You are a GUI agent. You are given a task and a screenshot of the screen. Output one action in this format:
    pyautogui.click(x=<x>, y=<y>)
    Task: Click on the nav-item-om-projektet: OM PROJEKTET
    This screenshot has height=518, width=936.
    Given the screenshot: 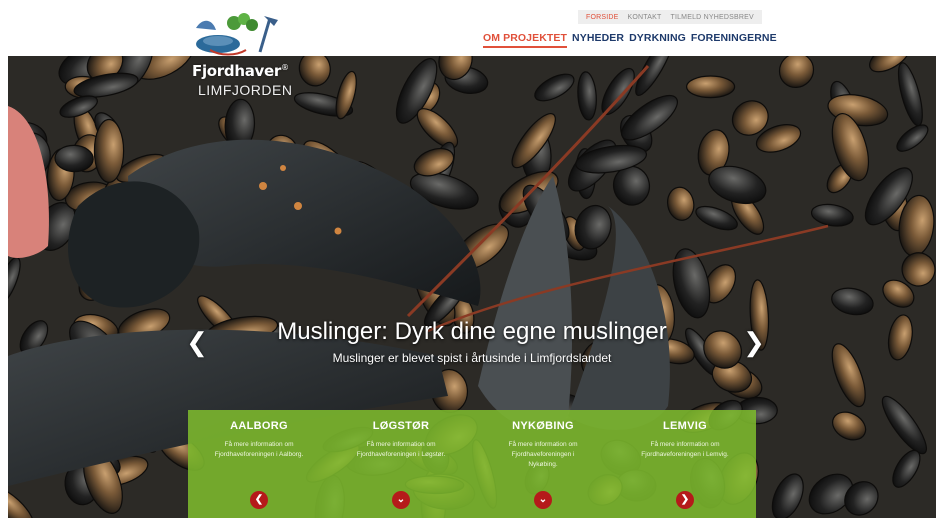 What is the action you would take?
    pyautogui.click(x=525, y=40)
    